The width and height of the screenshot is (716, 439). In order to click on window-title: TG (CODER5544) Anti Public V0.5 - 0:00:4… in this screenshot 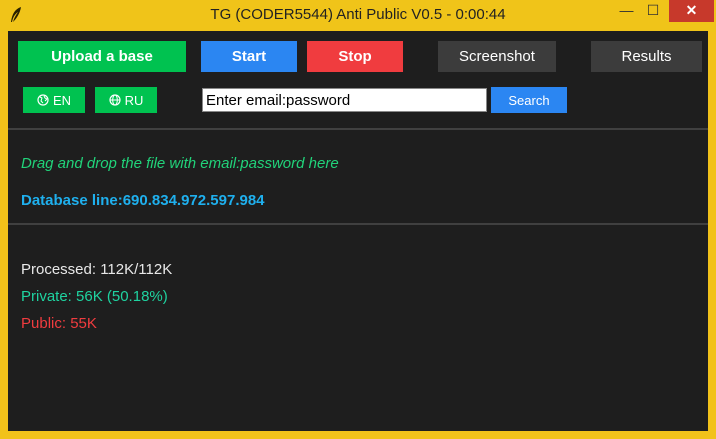, I will do `click(358, 14)`.